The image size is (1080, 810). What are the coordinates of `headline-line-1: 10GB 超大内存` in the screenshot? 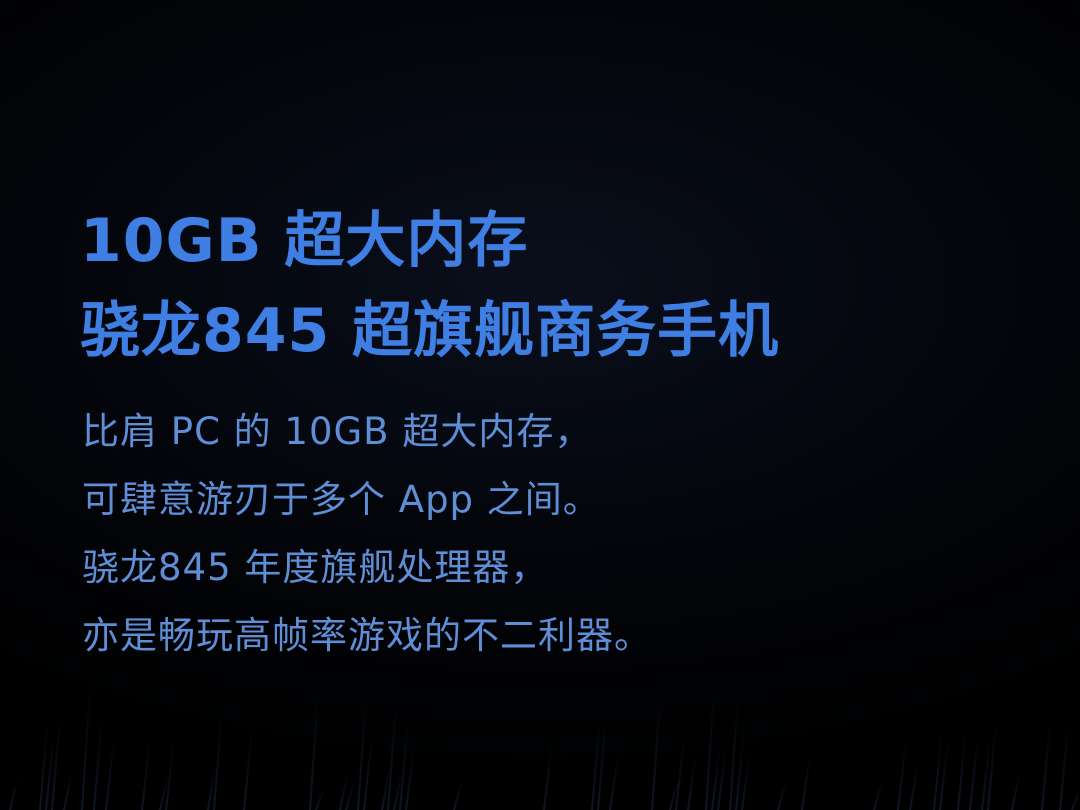 It's located at (304, 241).